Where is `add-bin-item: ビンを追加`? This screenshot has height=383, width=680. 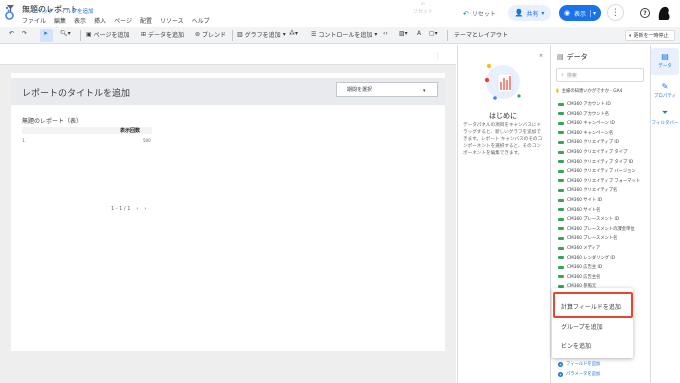 add-bin-item: ビンを追加 is located at coordinates (592, 345).